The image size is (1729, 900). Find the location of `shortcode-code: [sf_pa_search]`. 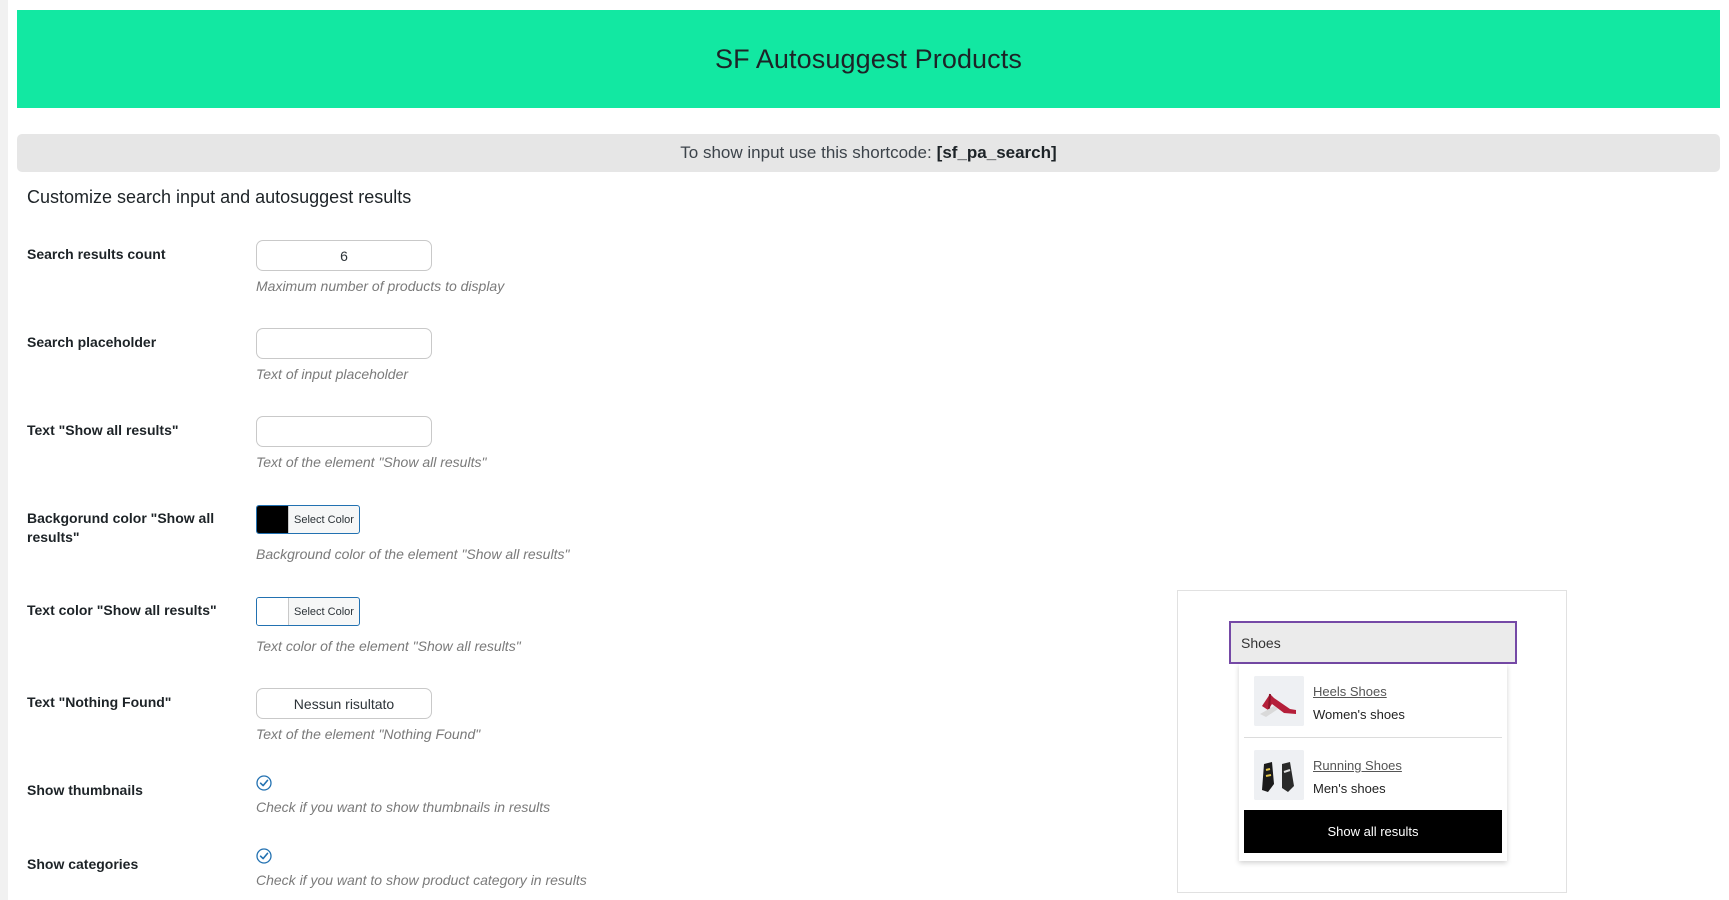

shortcode-code: [sf_pa_search] is located at coordinates (996, 152).